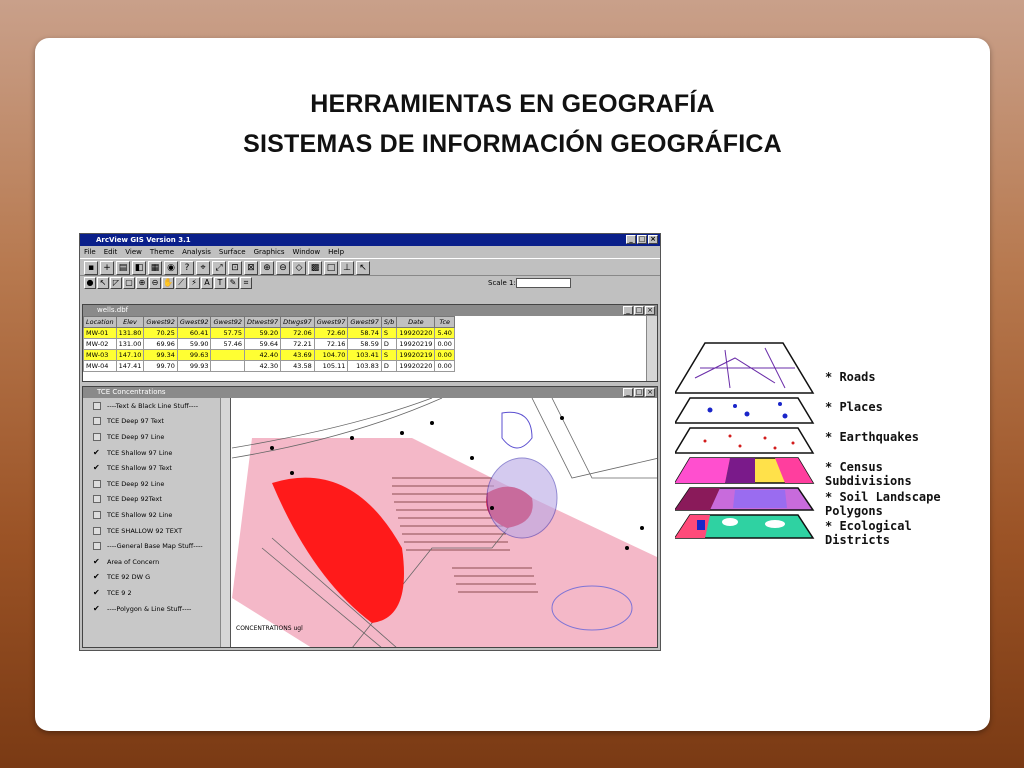 Image resolution: width=1024 pixels, height=768 pixels. What do you see at coordinates (181, 283) in the screenshot?
I see `measure-icon: ⟋` at bounding box center [181, 283].